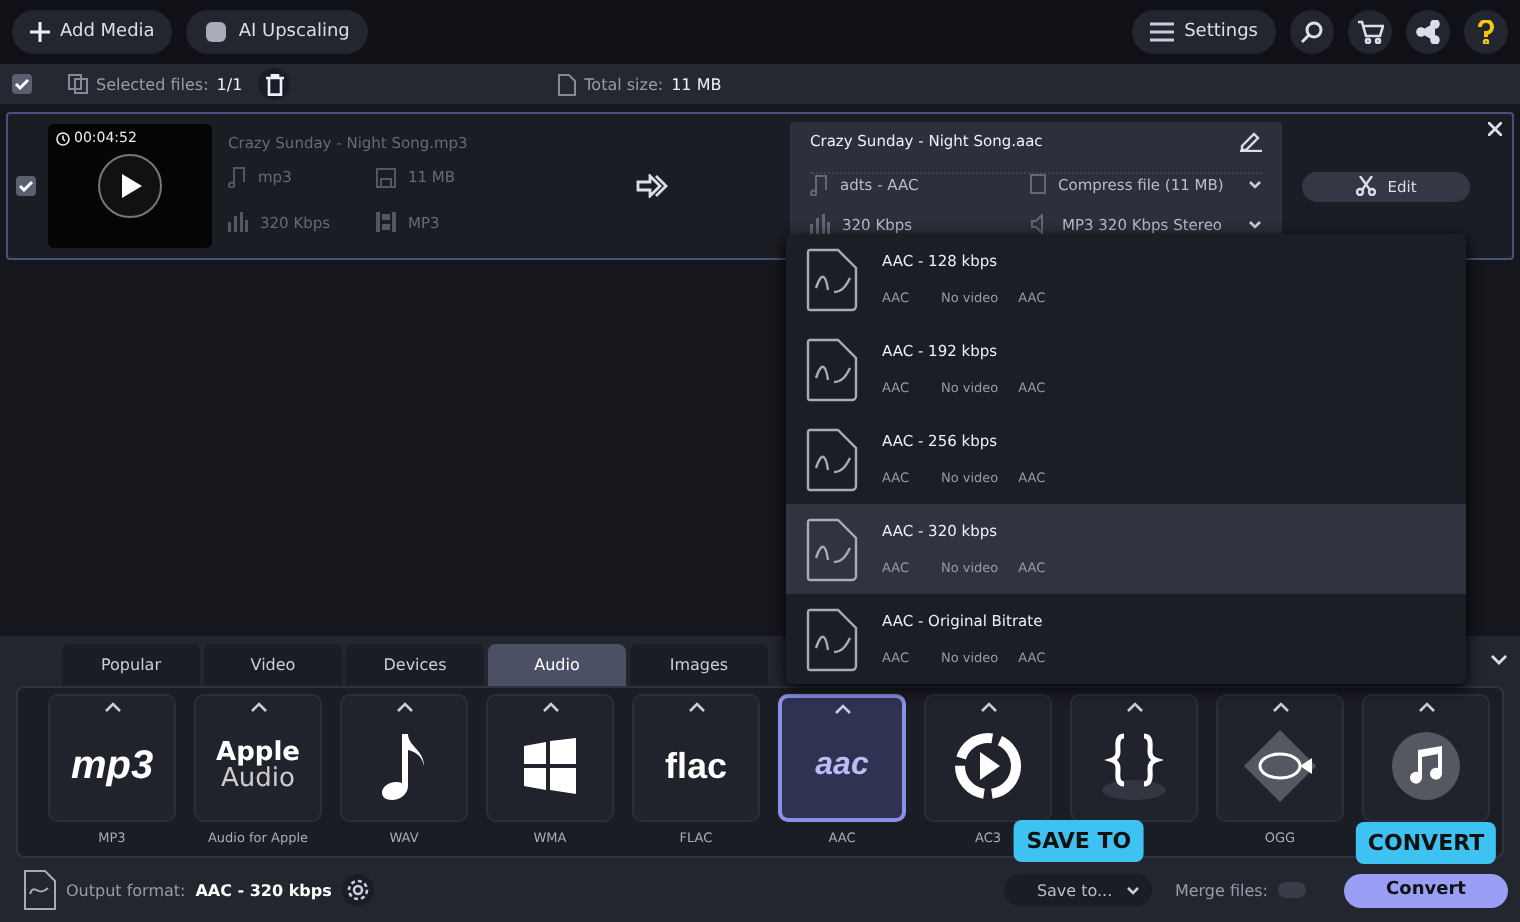  I want to click on cart-icon, so click(1370, 32).